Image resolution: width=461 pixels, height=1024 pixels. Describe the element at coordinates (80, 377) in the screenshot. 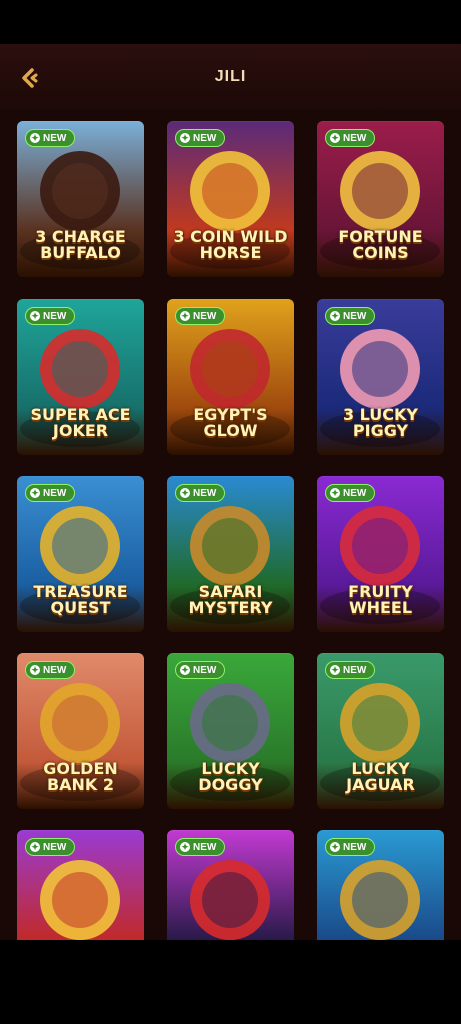

I see `game-card: ✦ NEW SUPER ACE JOKER` at that location.